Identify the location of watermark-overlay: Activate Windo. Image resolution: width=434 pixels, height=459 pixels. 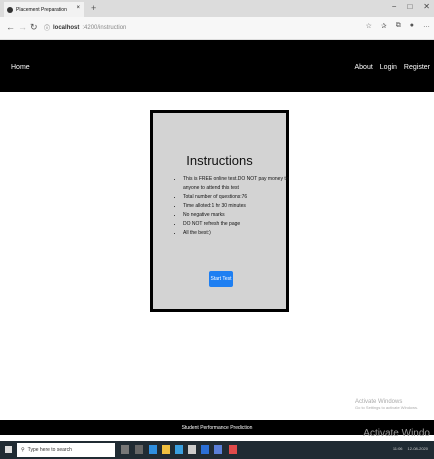
(396, 433).